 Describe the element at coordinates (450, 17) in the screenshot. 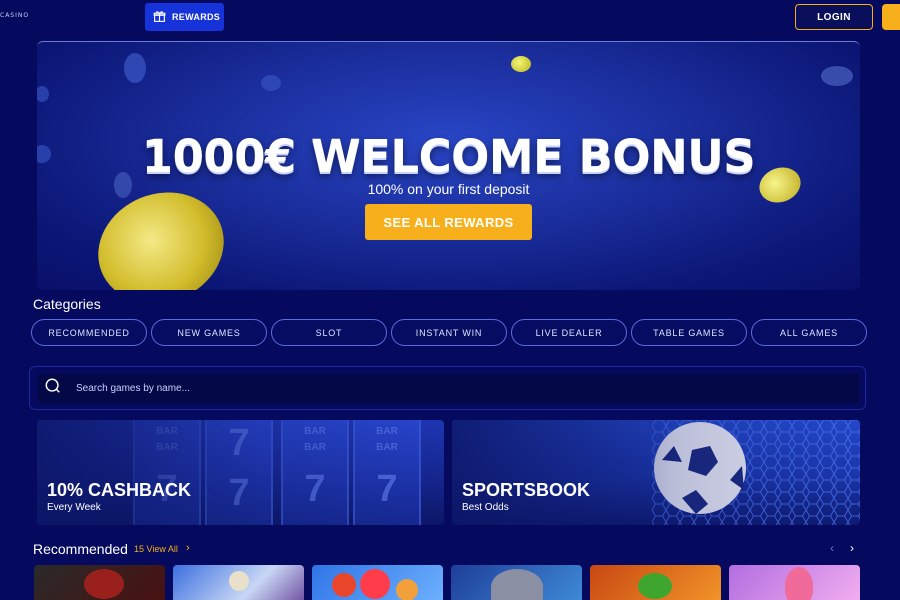

I see `top-bar: CASINO REWARDS LOGIN` at that location.